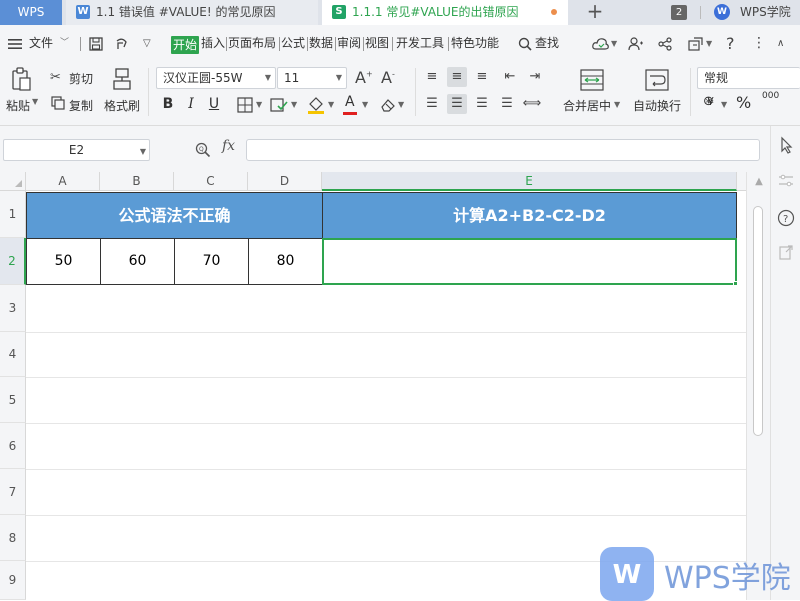  What do you see at coordinates (388, 105) in the screenshot?
I see `clear-eraser-icon` at bounding box center [388, 105].